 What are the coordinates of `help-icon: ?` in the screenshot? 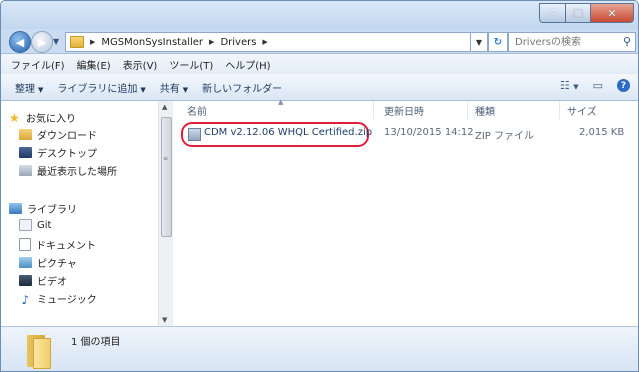 It's located at (623, 85).